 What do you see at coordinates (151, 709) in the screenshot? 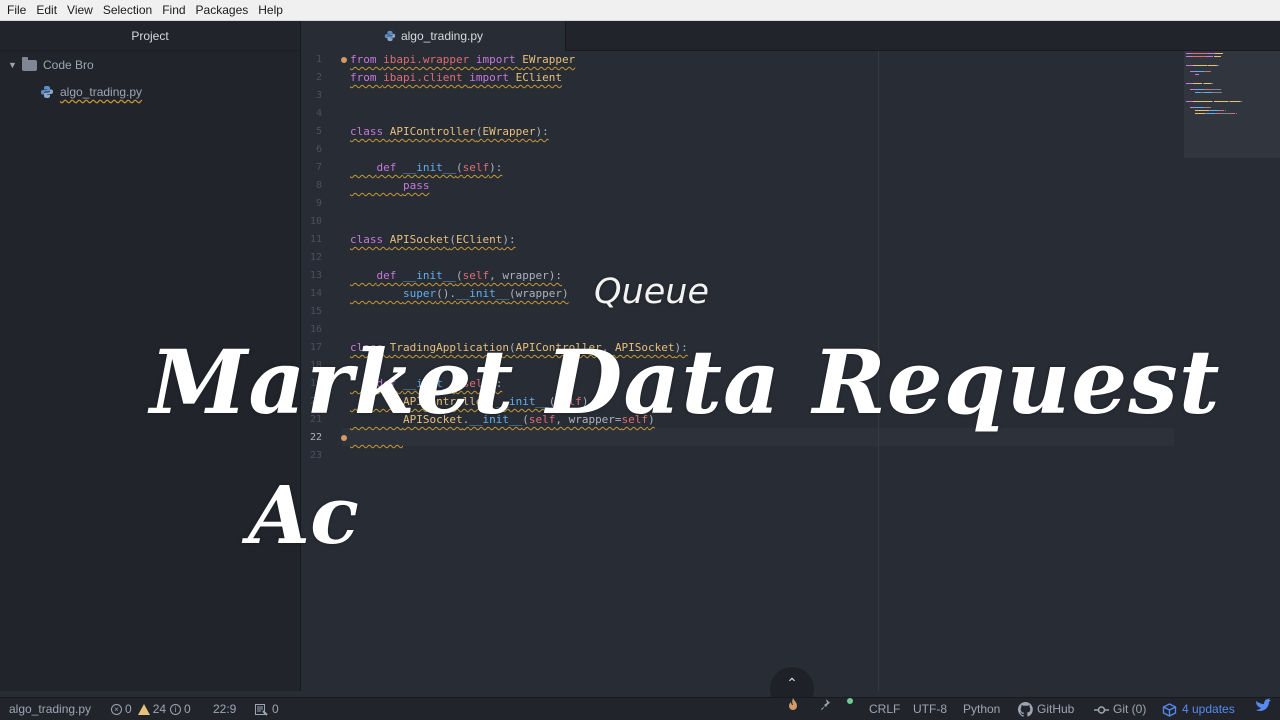
I see `linter-status: × 0 24 i 0` at bounding box center [151, 709].